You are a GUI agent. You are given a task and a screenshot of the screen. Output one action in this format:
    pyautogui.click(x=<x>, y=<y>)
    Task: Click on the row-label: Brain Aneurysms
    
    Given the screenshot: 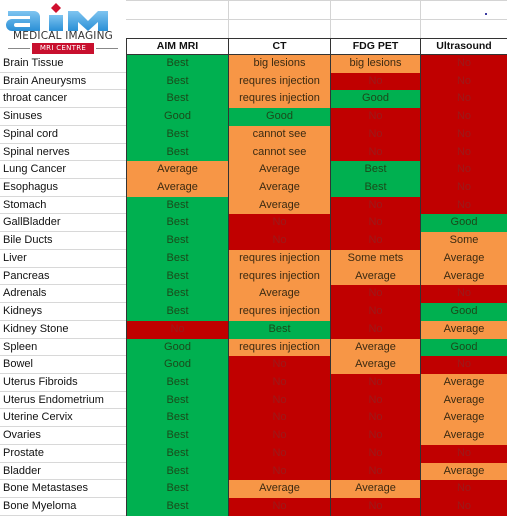 What is the action you would take?
    pyautogui.click(x=63, y=82)
    